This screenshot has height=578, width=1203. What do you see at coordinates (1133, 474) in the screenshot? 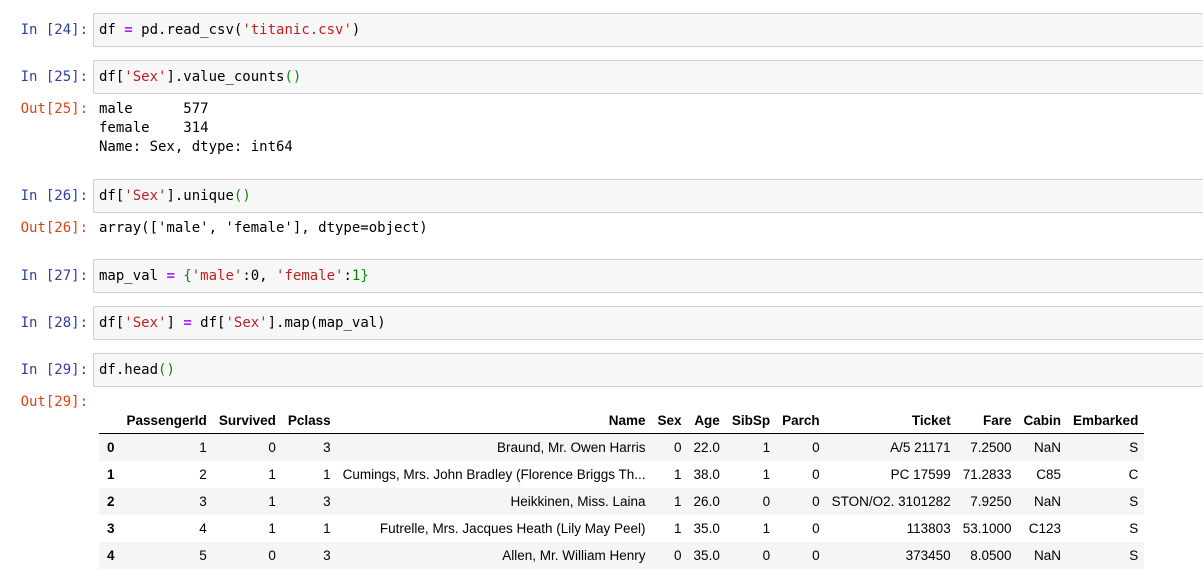
I see `table-cell: C` at bounding box center [1133, 474].